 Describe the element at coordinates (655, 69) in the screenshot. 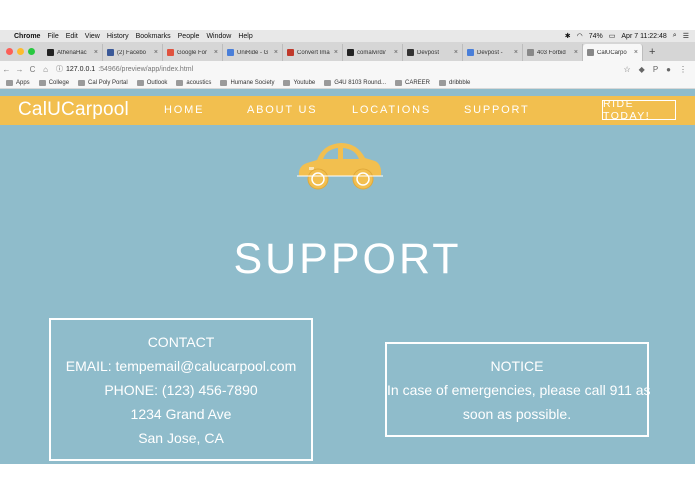

I see `pinterest-icon: P` at that location.